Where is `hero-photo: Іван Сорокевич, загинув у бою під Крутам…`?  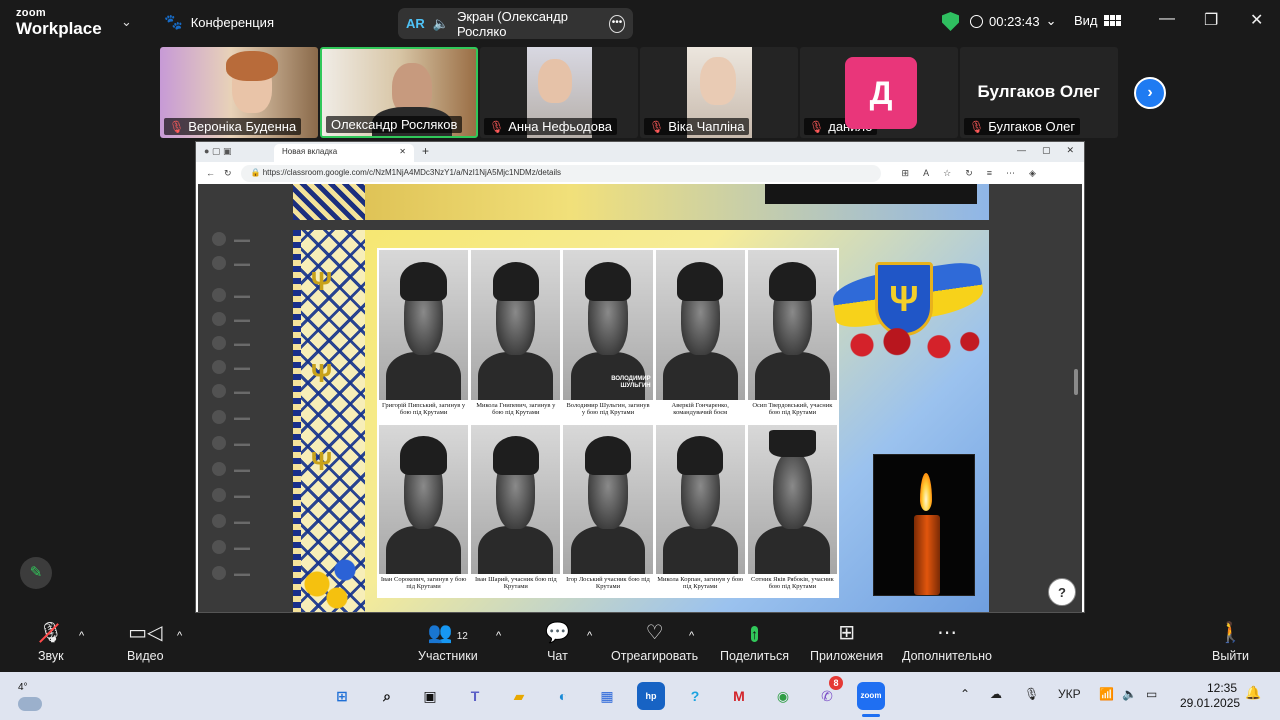
hero-photo: Іван Сорокевич, загинув у бою під Крутам… is located at coordinates (424, 510).